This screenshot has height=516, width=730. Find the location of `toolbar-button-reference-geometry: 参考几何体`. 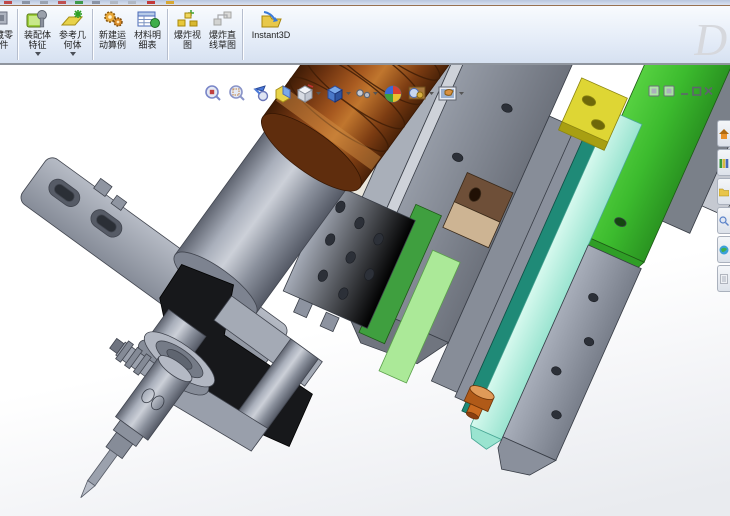

toolbar-button-reference-geometry: 参考几何体 is located at coordinates (72, 31).